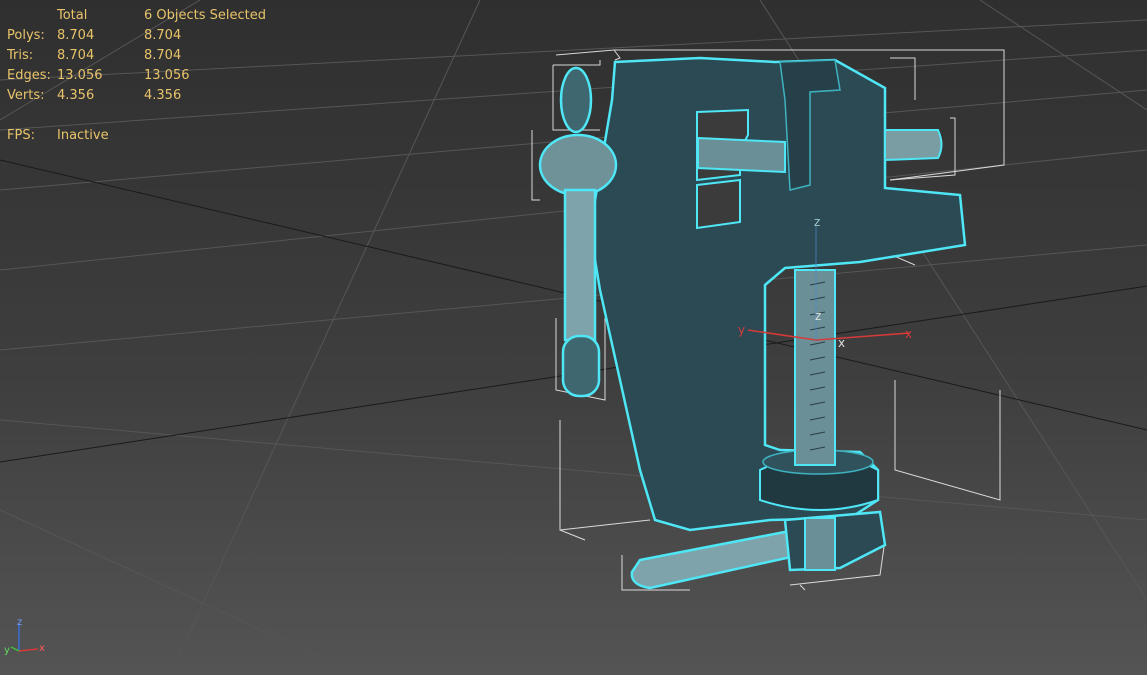 The image size is (1147, 675). Describe the element at coordinates (717, 559) in the screenshot. I see `clamp-handle-bar` at that location.